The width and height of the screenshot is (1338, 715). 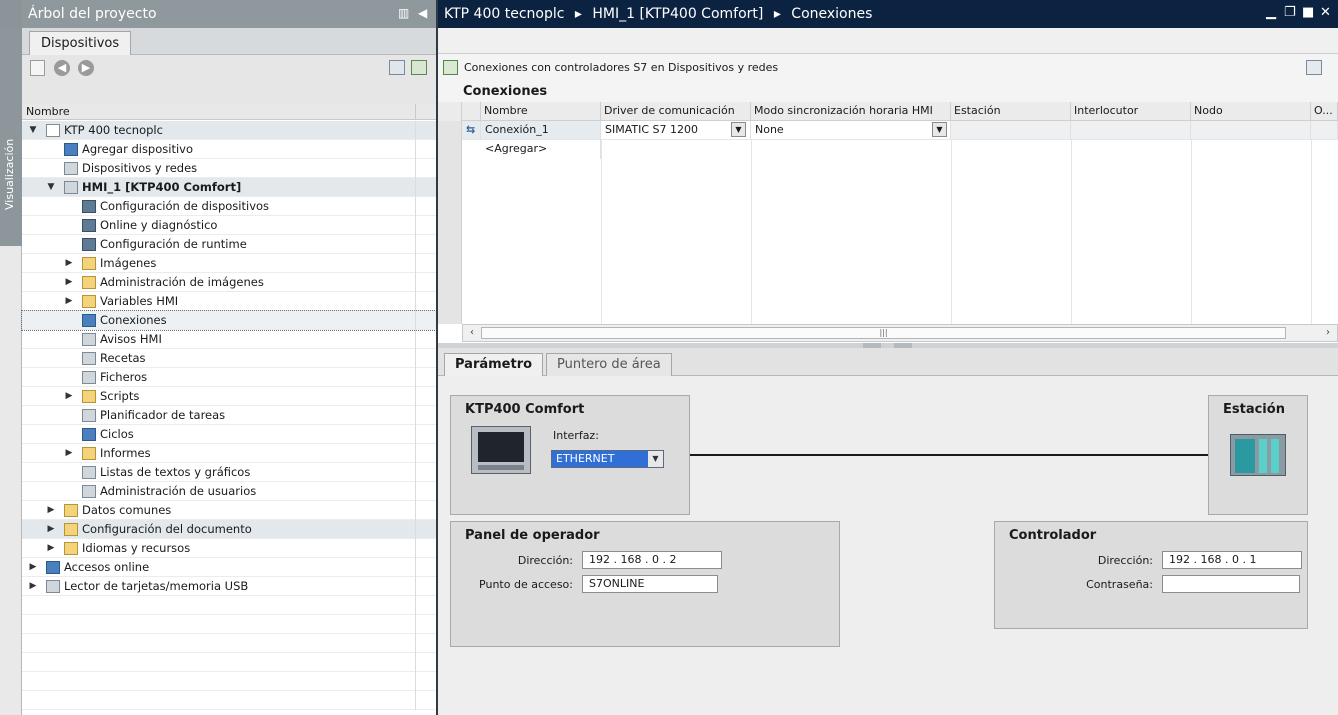 I want to click on tree-item-label: Imágenes, so click(x=128, y=263).